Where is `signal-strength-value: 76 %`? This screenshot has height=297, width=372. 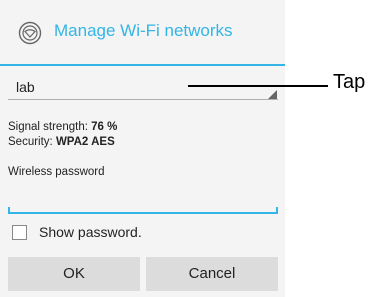 signal-strength-value: 76 % is located at coordinates (104, 127).